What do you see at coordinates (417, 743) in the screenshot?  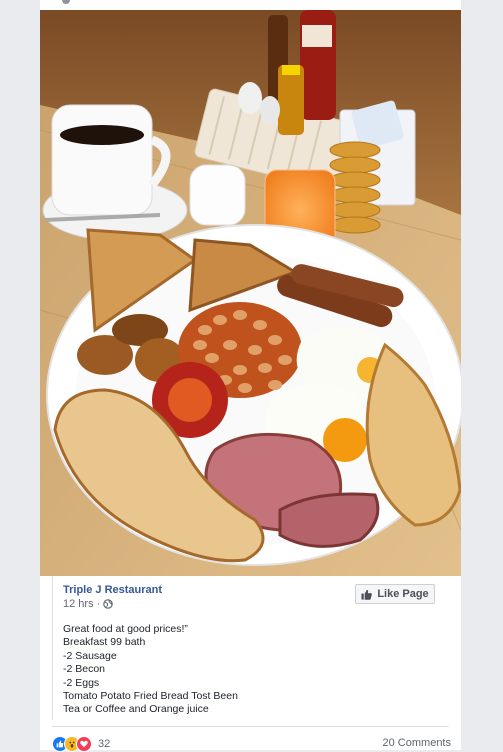 I see `comments-count-link: 20 Comments` at bounding box center [417, 743].